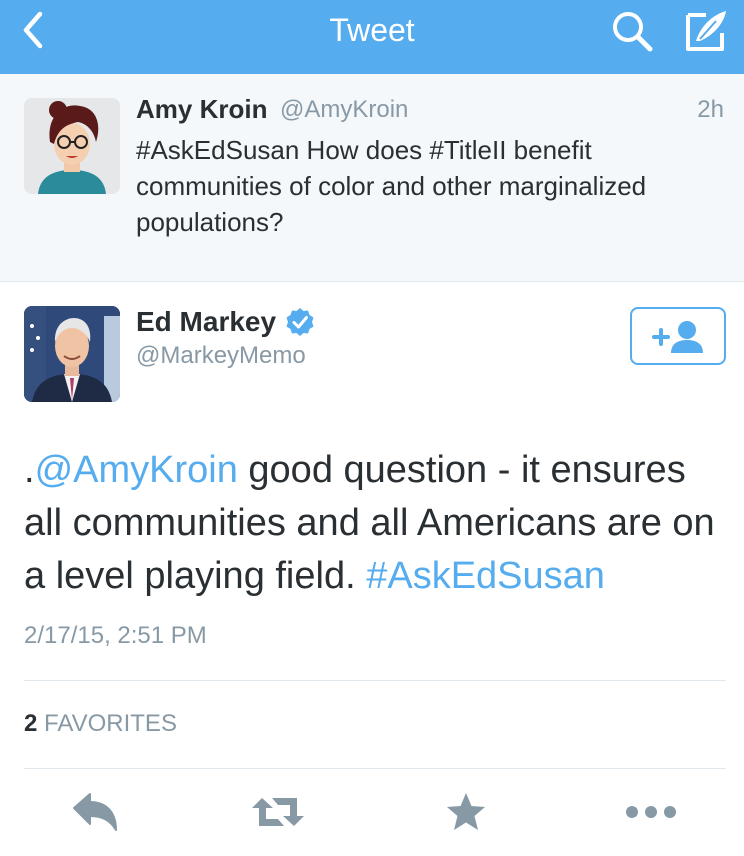 The image size is (744, 856). Describe the element at coordinates (110, 723) in the screenshot. I see `favorites-label: FAVORITES` at that location.